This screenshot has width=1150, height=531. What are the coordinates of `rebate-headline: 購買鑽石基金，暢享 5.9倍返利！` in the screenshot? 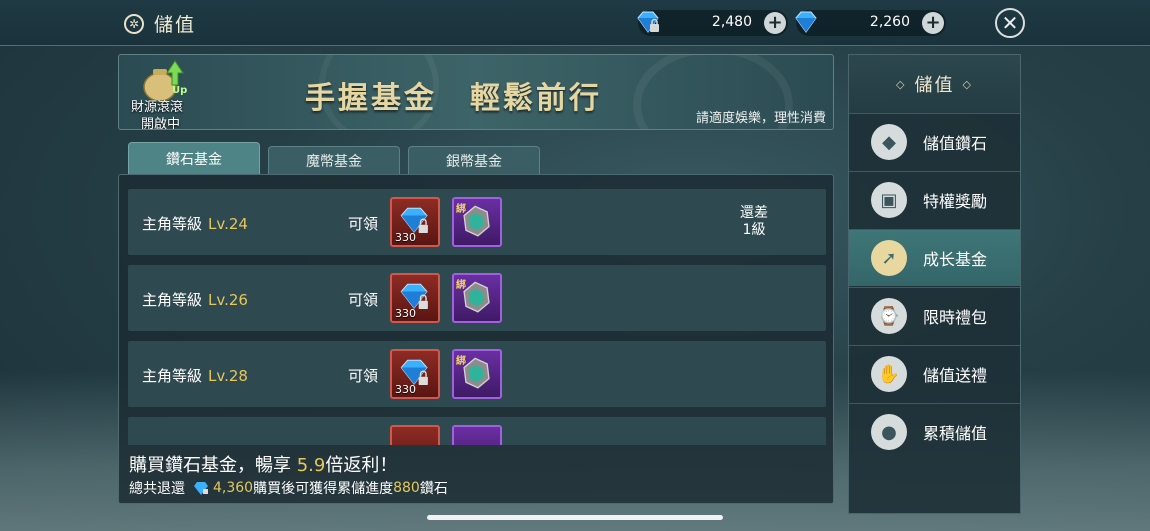 It's located at (263, 465).